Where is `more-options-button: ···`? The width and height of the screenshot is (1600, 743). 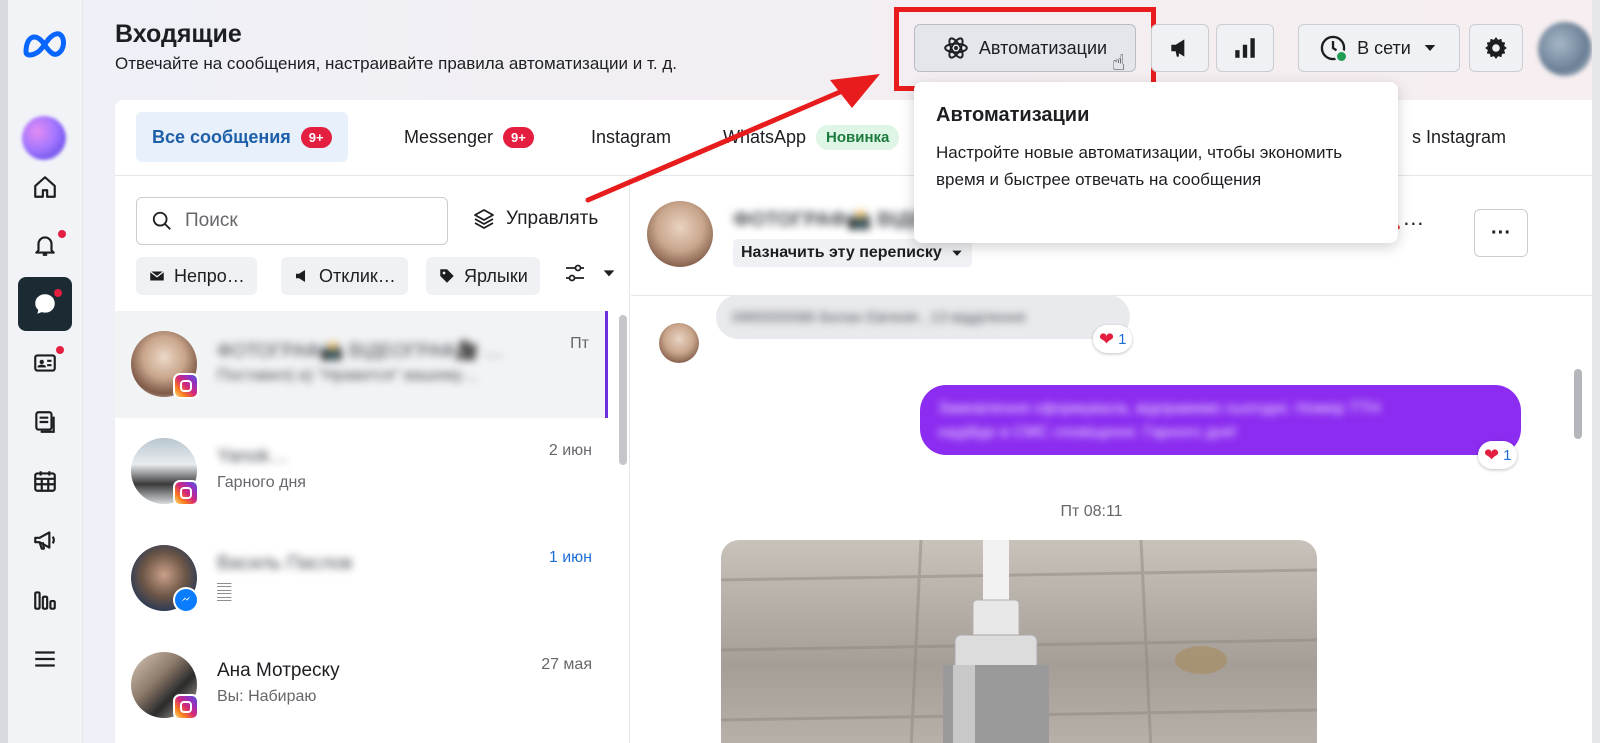
more-options-button: ··· is located at coordinates (1501, 233).